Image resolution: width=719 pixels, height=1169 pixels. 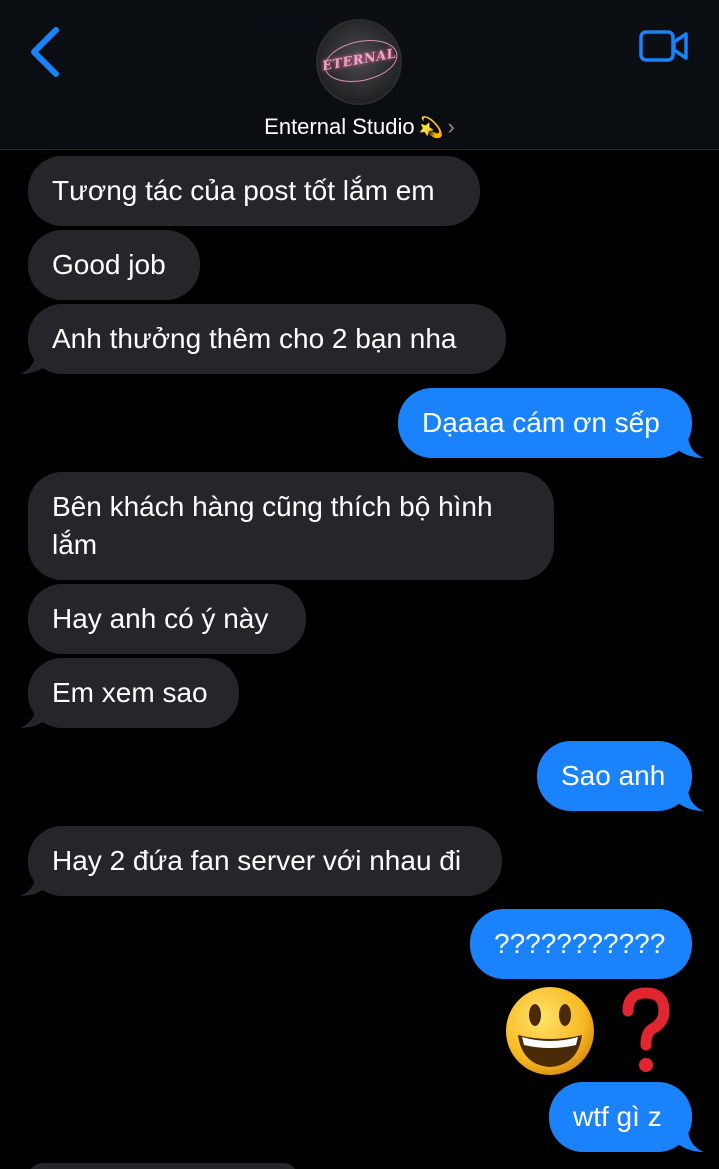 What do you see at coordinates (109, 264) in the screenshot?
I see `message-text: Good job` at bounding box center [109, 264].